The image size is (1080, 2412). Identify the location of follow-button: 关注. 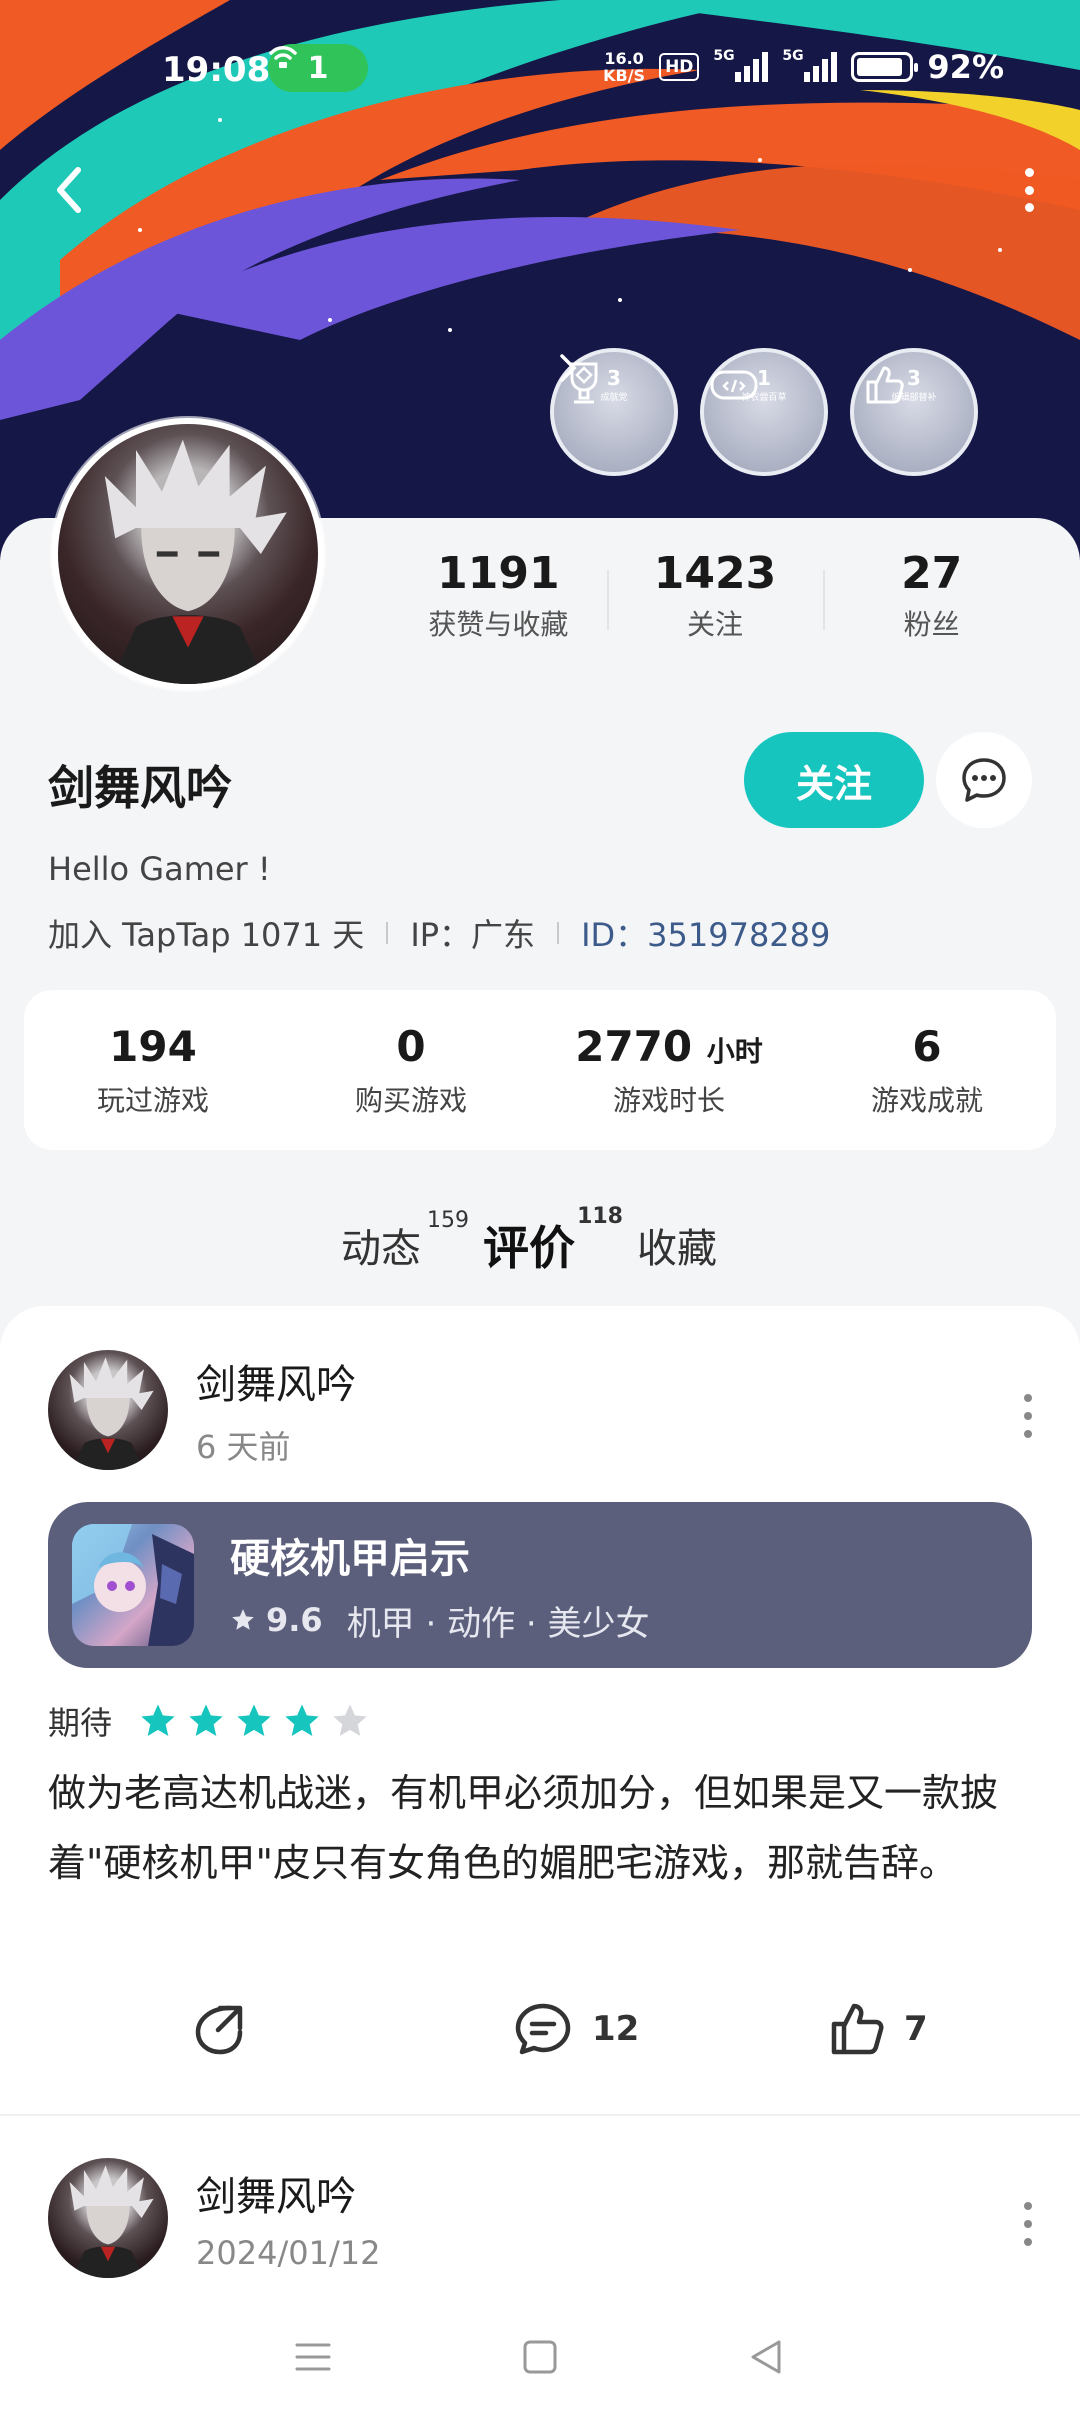
(834, 780).